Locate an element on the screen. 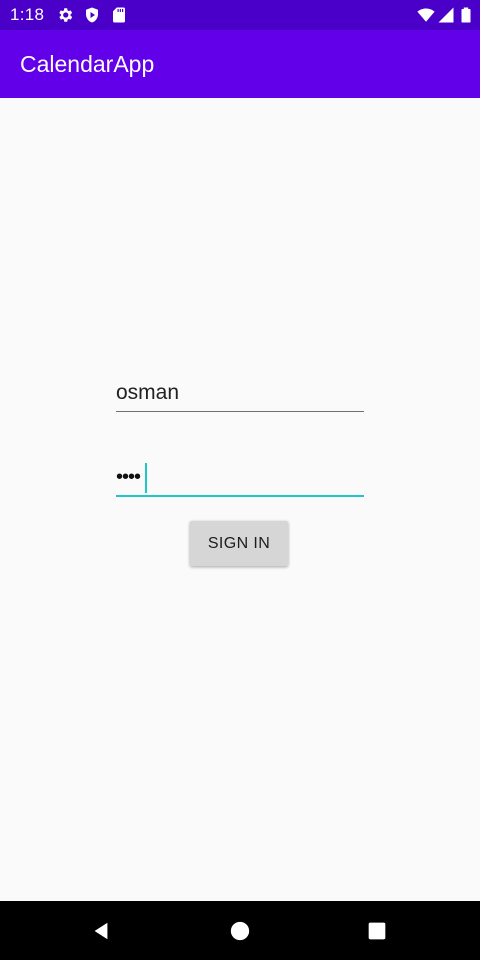  cell-signal-icon is located at coordinates (446, 15).